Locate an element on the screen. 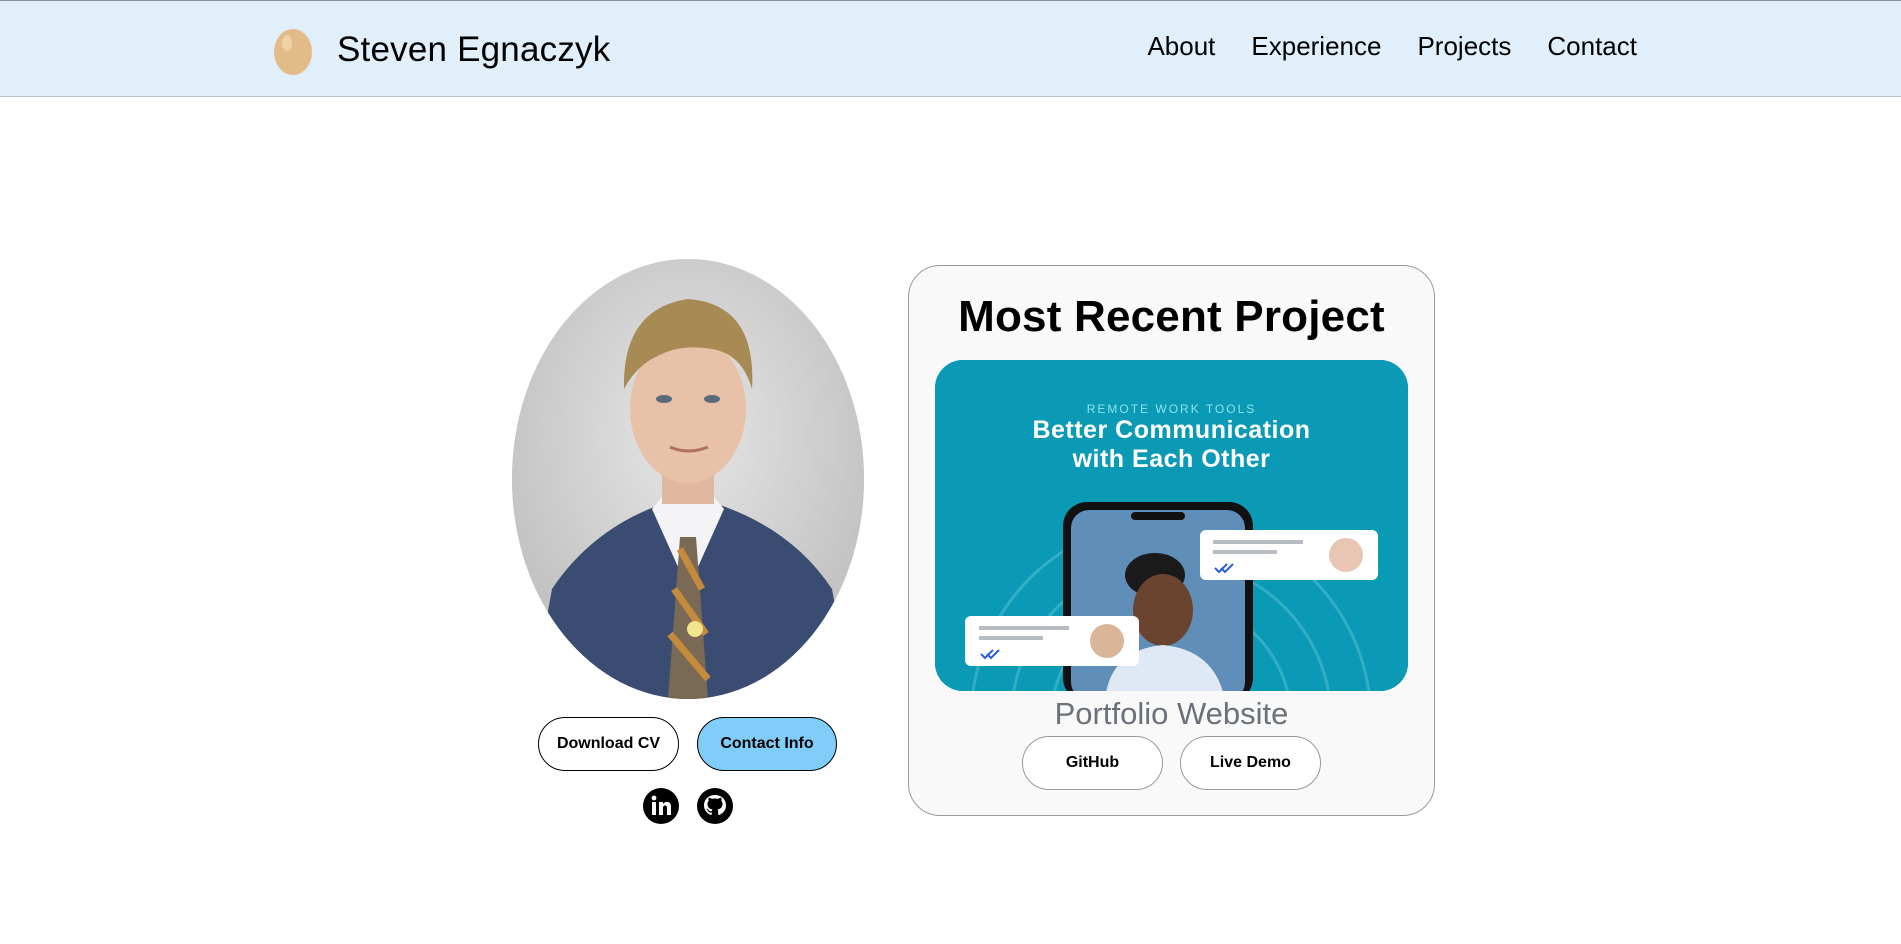  contact-info-button: Contact Info is located at coordinates (767, 744).